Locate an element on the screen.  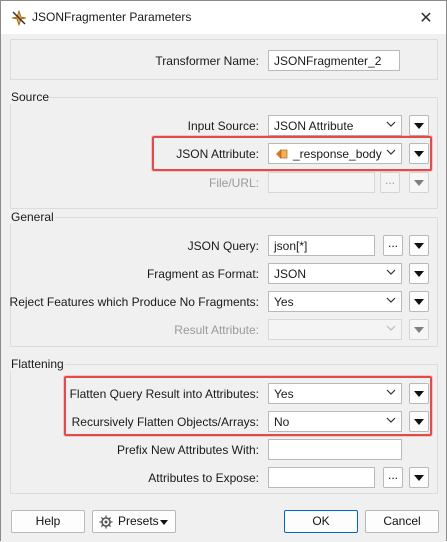
json-query-input: json[*] is located at coordinates (321, 245).